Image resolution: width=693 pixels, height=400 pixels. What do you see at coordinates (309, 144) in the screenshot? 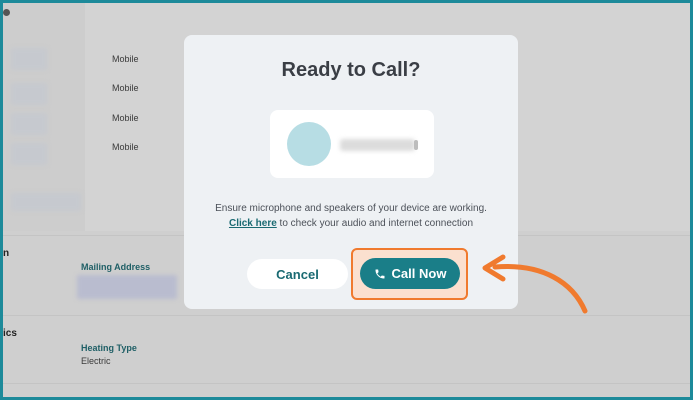
I see `avatar` at bounding box center [309, 144].